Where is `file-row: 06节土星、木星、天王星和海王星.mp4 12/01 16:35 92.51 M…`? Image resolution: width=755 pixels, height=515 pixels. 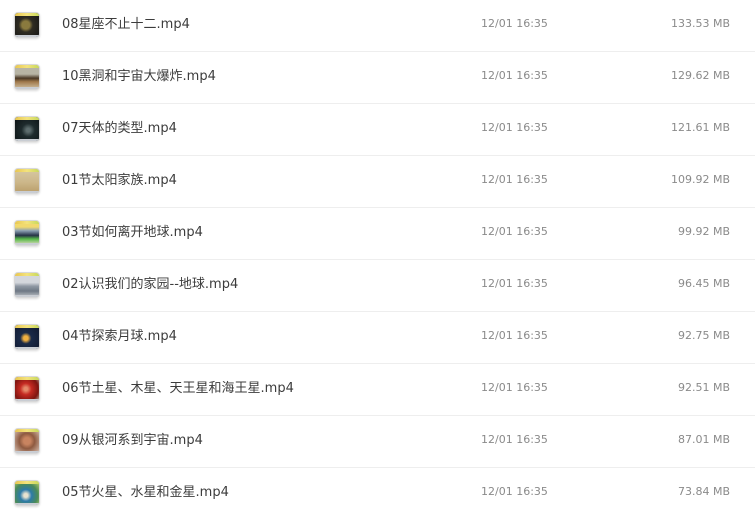
file-row: 06节土星、木星、天王星和海王星.mp4 12/01 16:35 92.51 M… is located at coordinates (377, 390).